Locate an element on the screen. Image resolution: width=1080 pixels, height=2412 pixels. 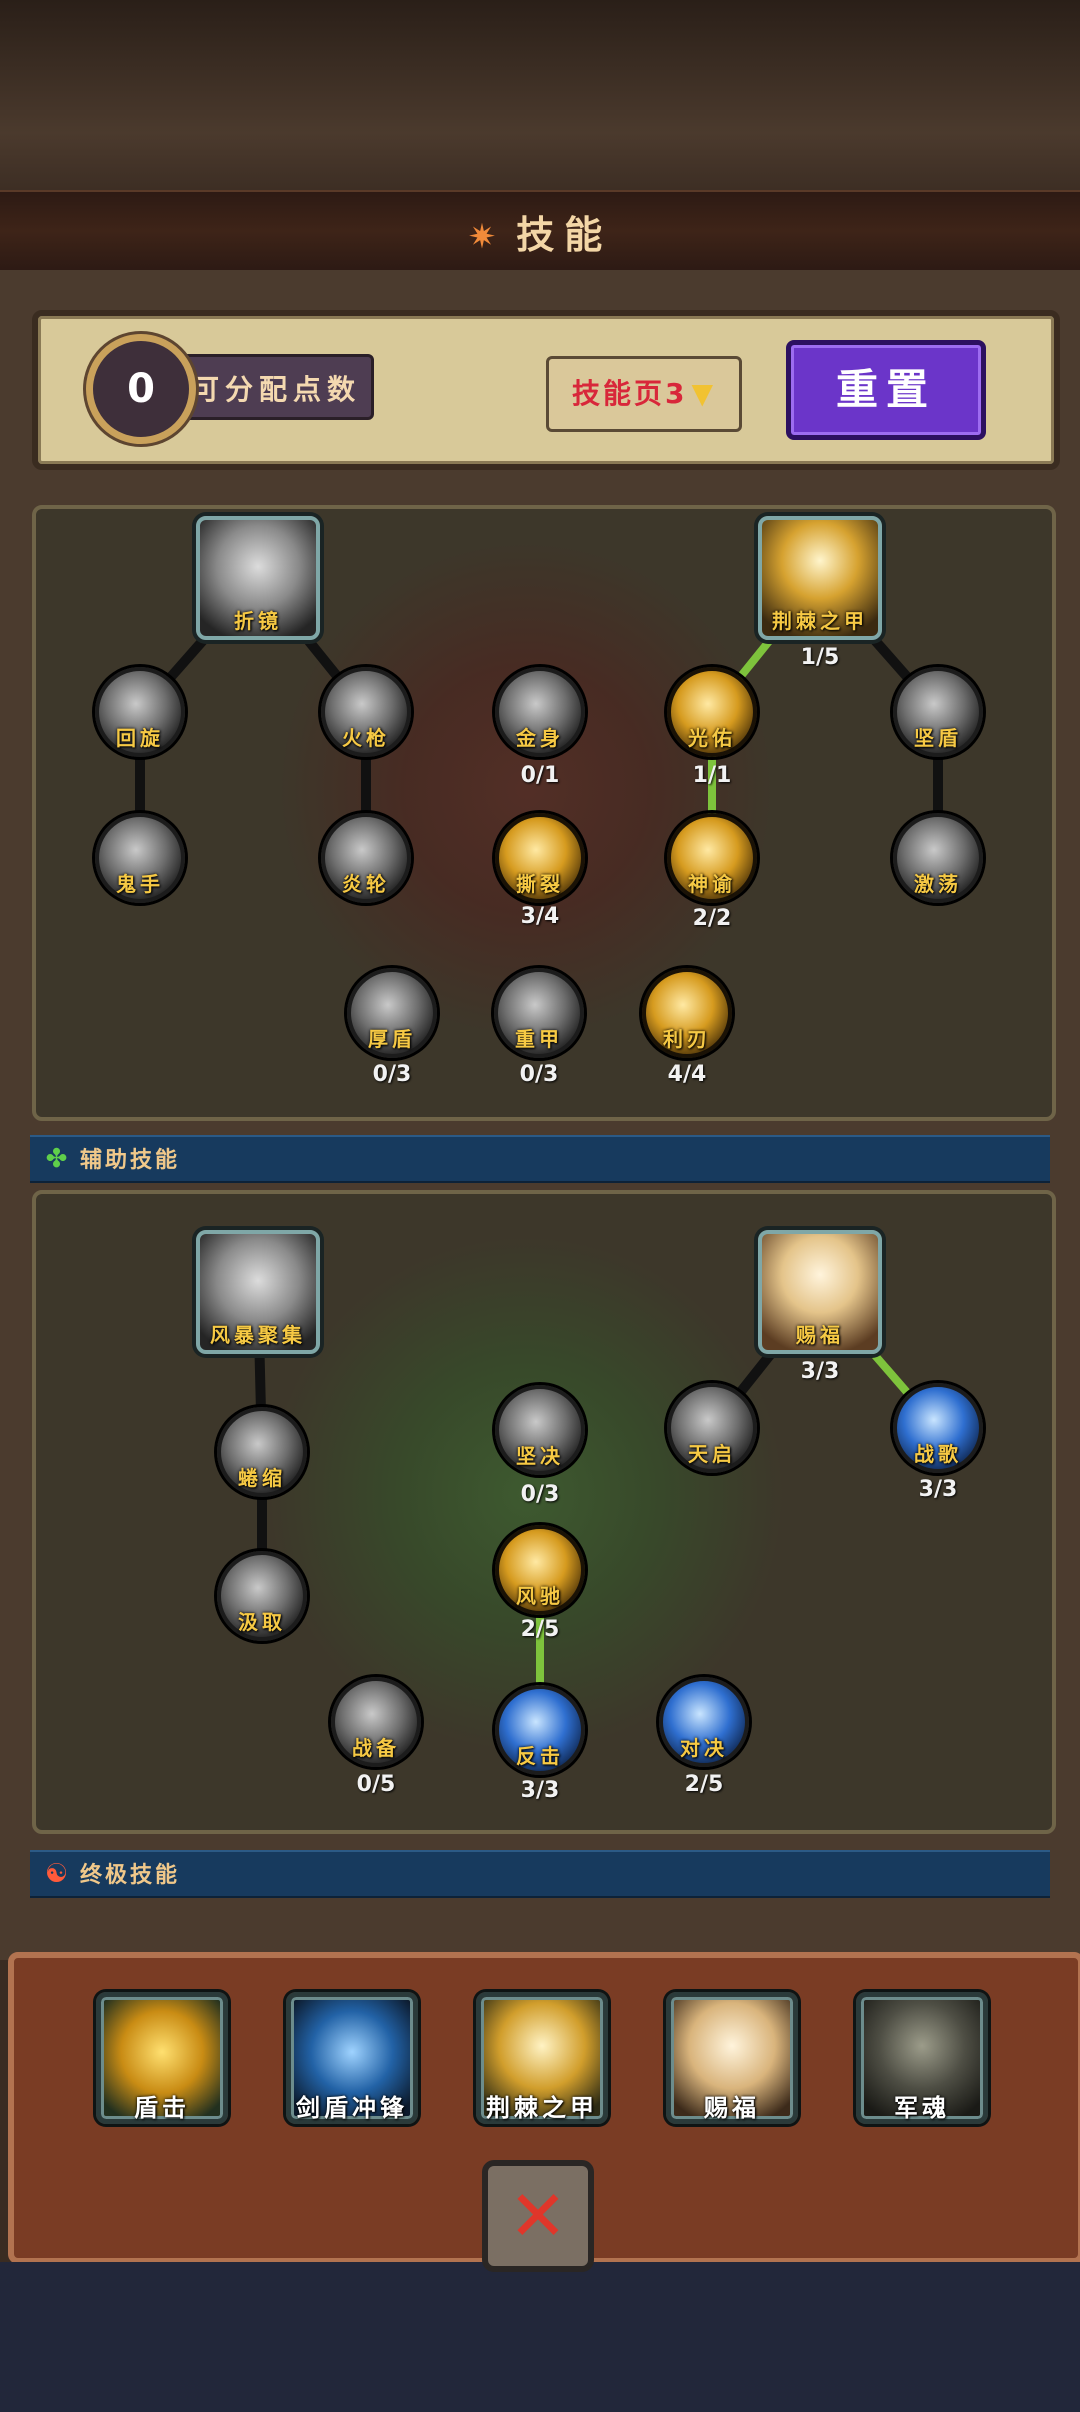
skill-page-dropdown: 技能页3 ▼ is located at coordinates (644, 394).